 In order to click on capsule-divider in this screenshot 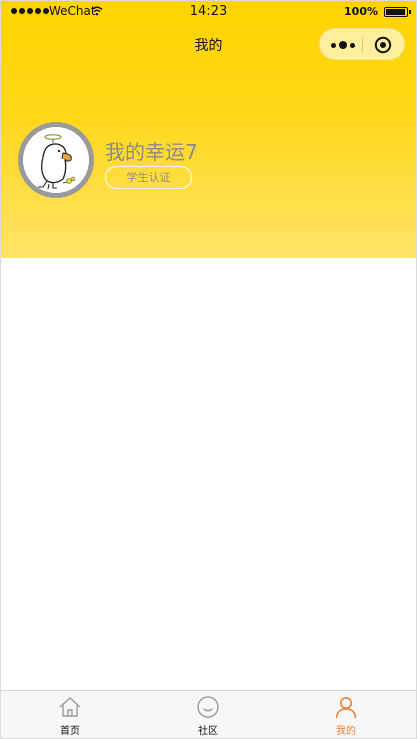, I will do `click(362, 45)`.